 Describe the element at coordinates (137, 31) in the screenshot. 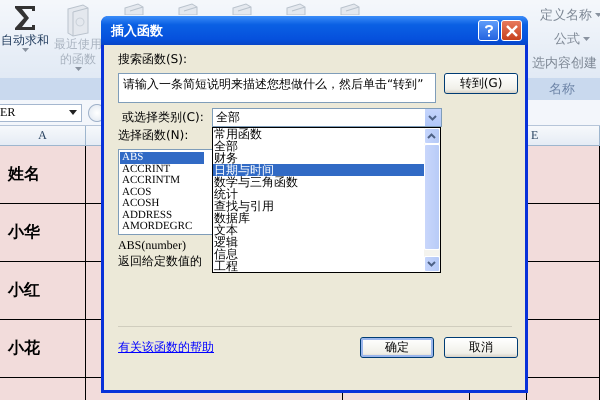

I see `dialog-title: 插入函数` at that location.